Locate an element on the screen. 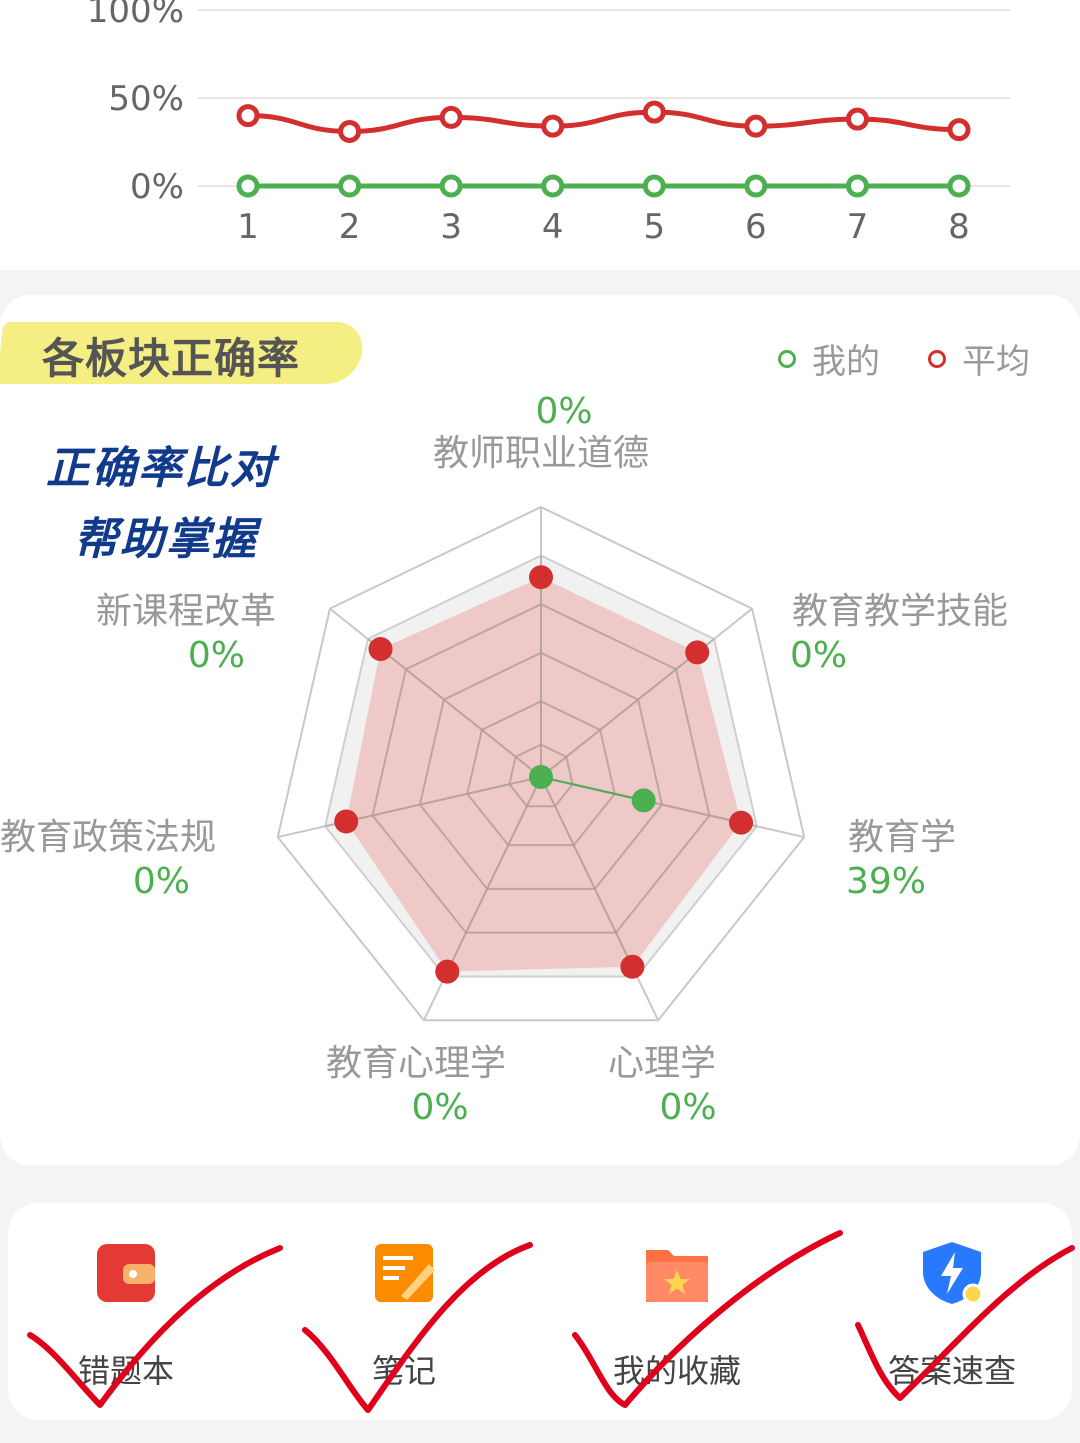  legend-average: 平均 is located at coordinates (979, 358).